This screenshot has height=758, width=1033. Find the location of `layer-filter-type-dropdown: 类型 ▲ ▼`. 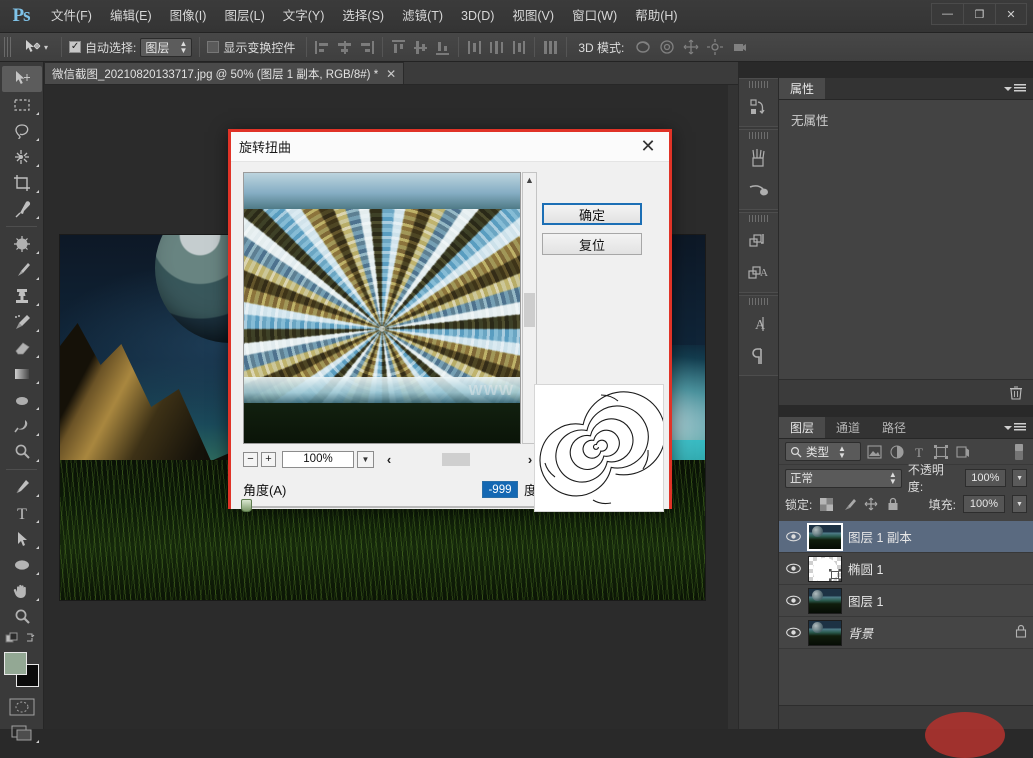

layer-filter-type-dropdown: 类型 ▲ ▼ is located at coordinates (823, 451).